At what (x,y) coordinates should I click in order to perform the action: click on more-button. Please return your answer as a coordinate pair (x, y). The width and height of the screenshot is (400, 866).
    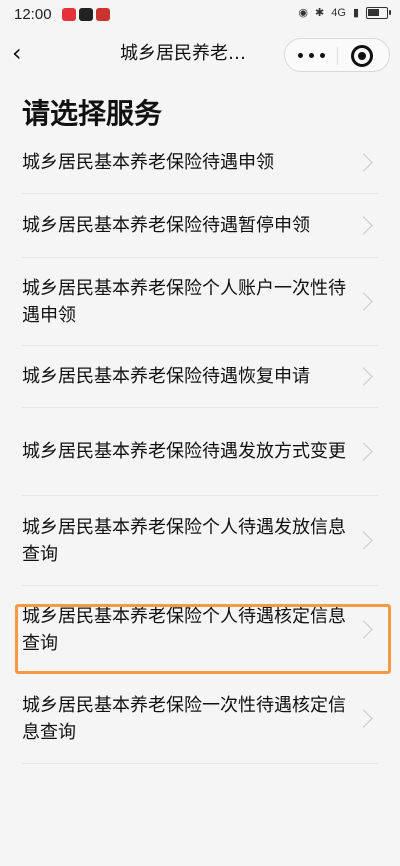
    Looking at the image, I should click on (312, 55).